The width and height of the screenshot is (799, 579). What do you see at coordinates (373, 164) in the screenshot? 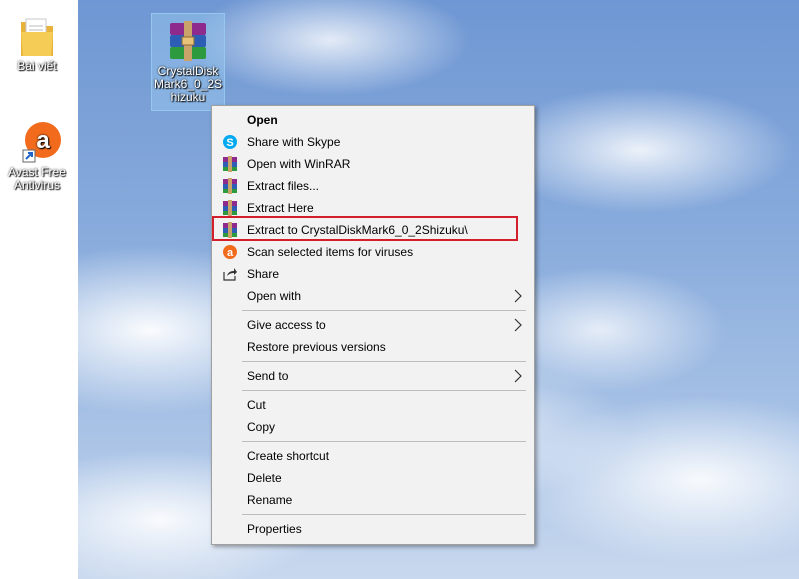
I see `menu-item-open-with-winrar: Open with WinRAR` at bounding box center [373, 164].